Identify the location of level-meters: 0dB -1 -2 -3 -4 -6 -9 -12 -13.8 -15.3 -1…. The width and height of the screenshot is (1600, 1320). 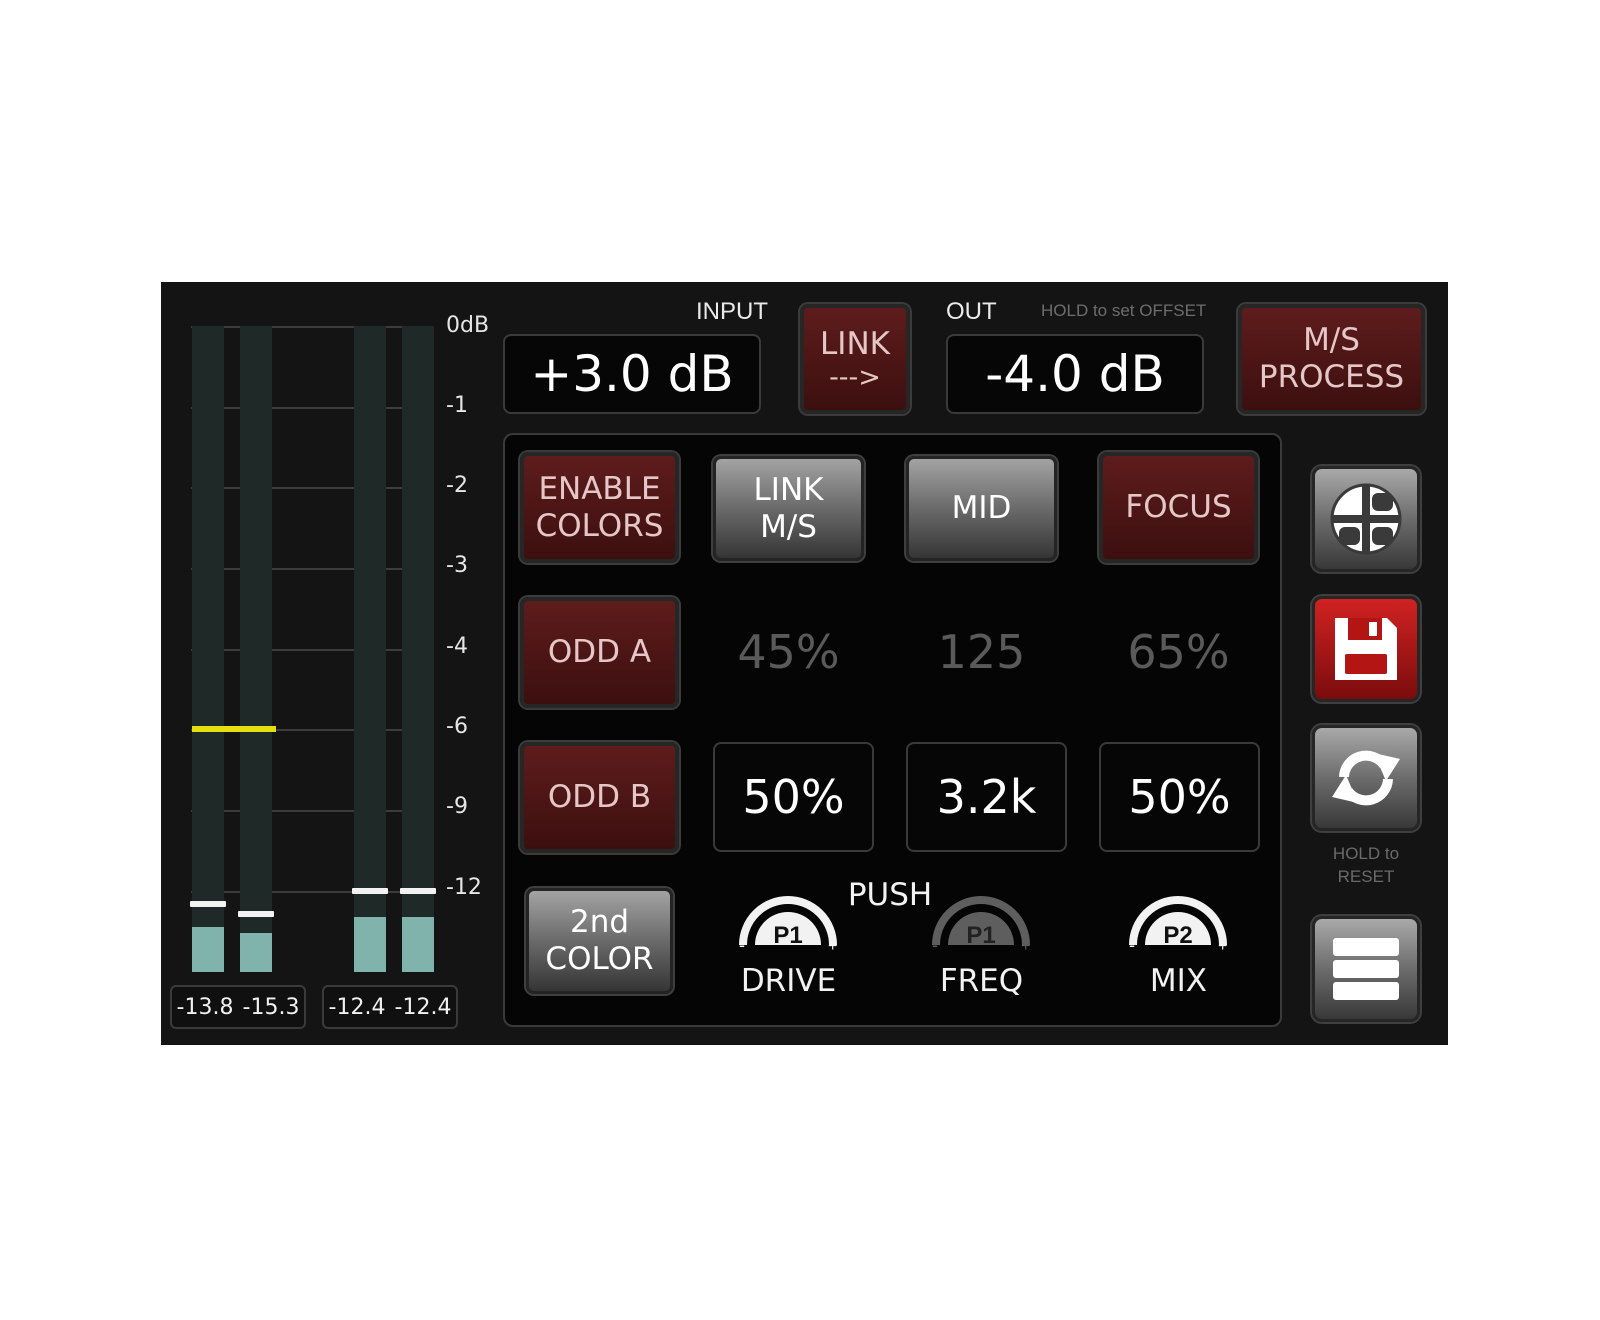
(331, 663).